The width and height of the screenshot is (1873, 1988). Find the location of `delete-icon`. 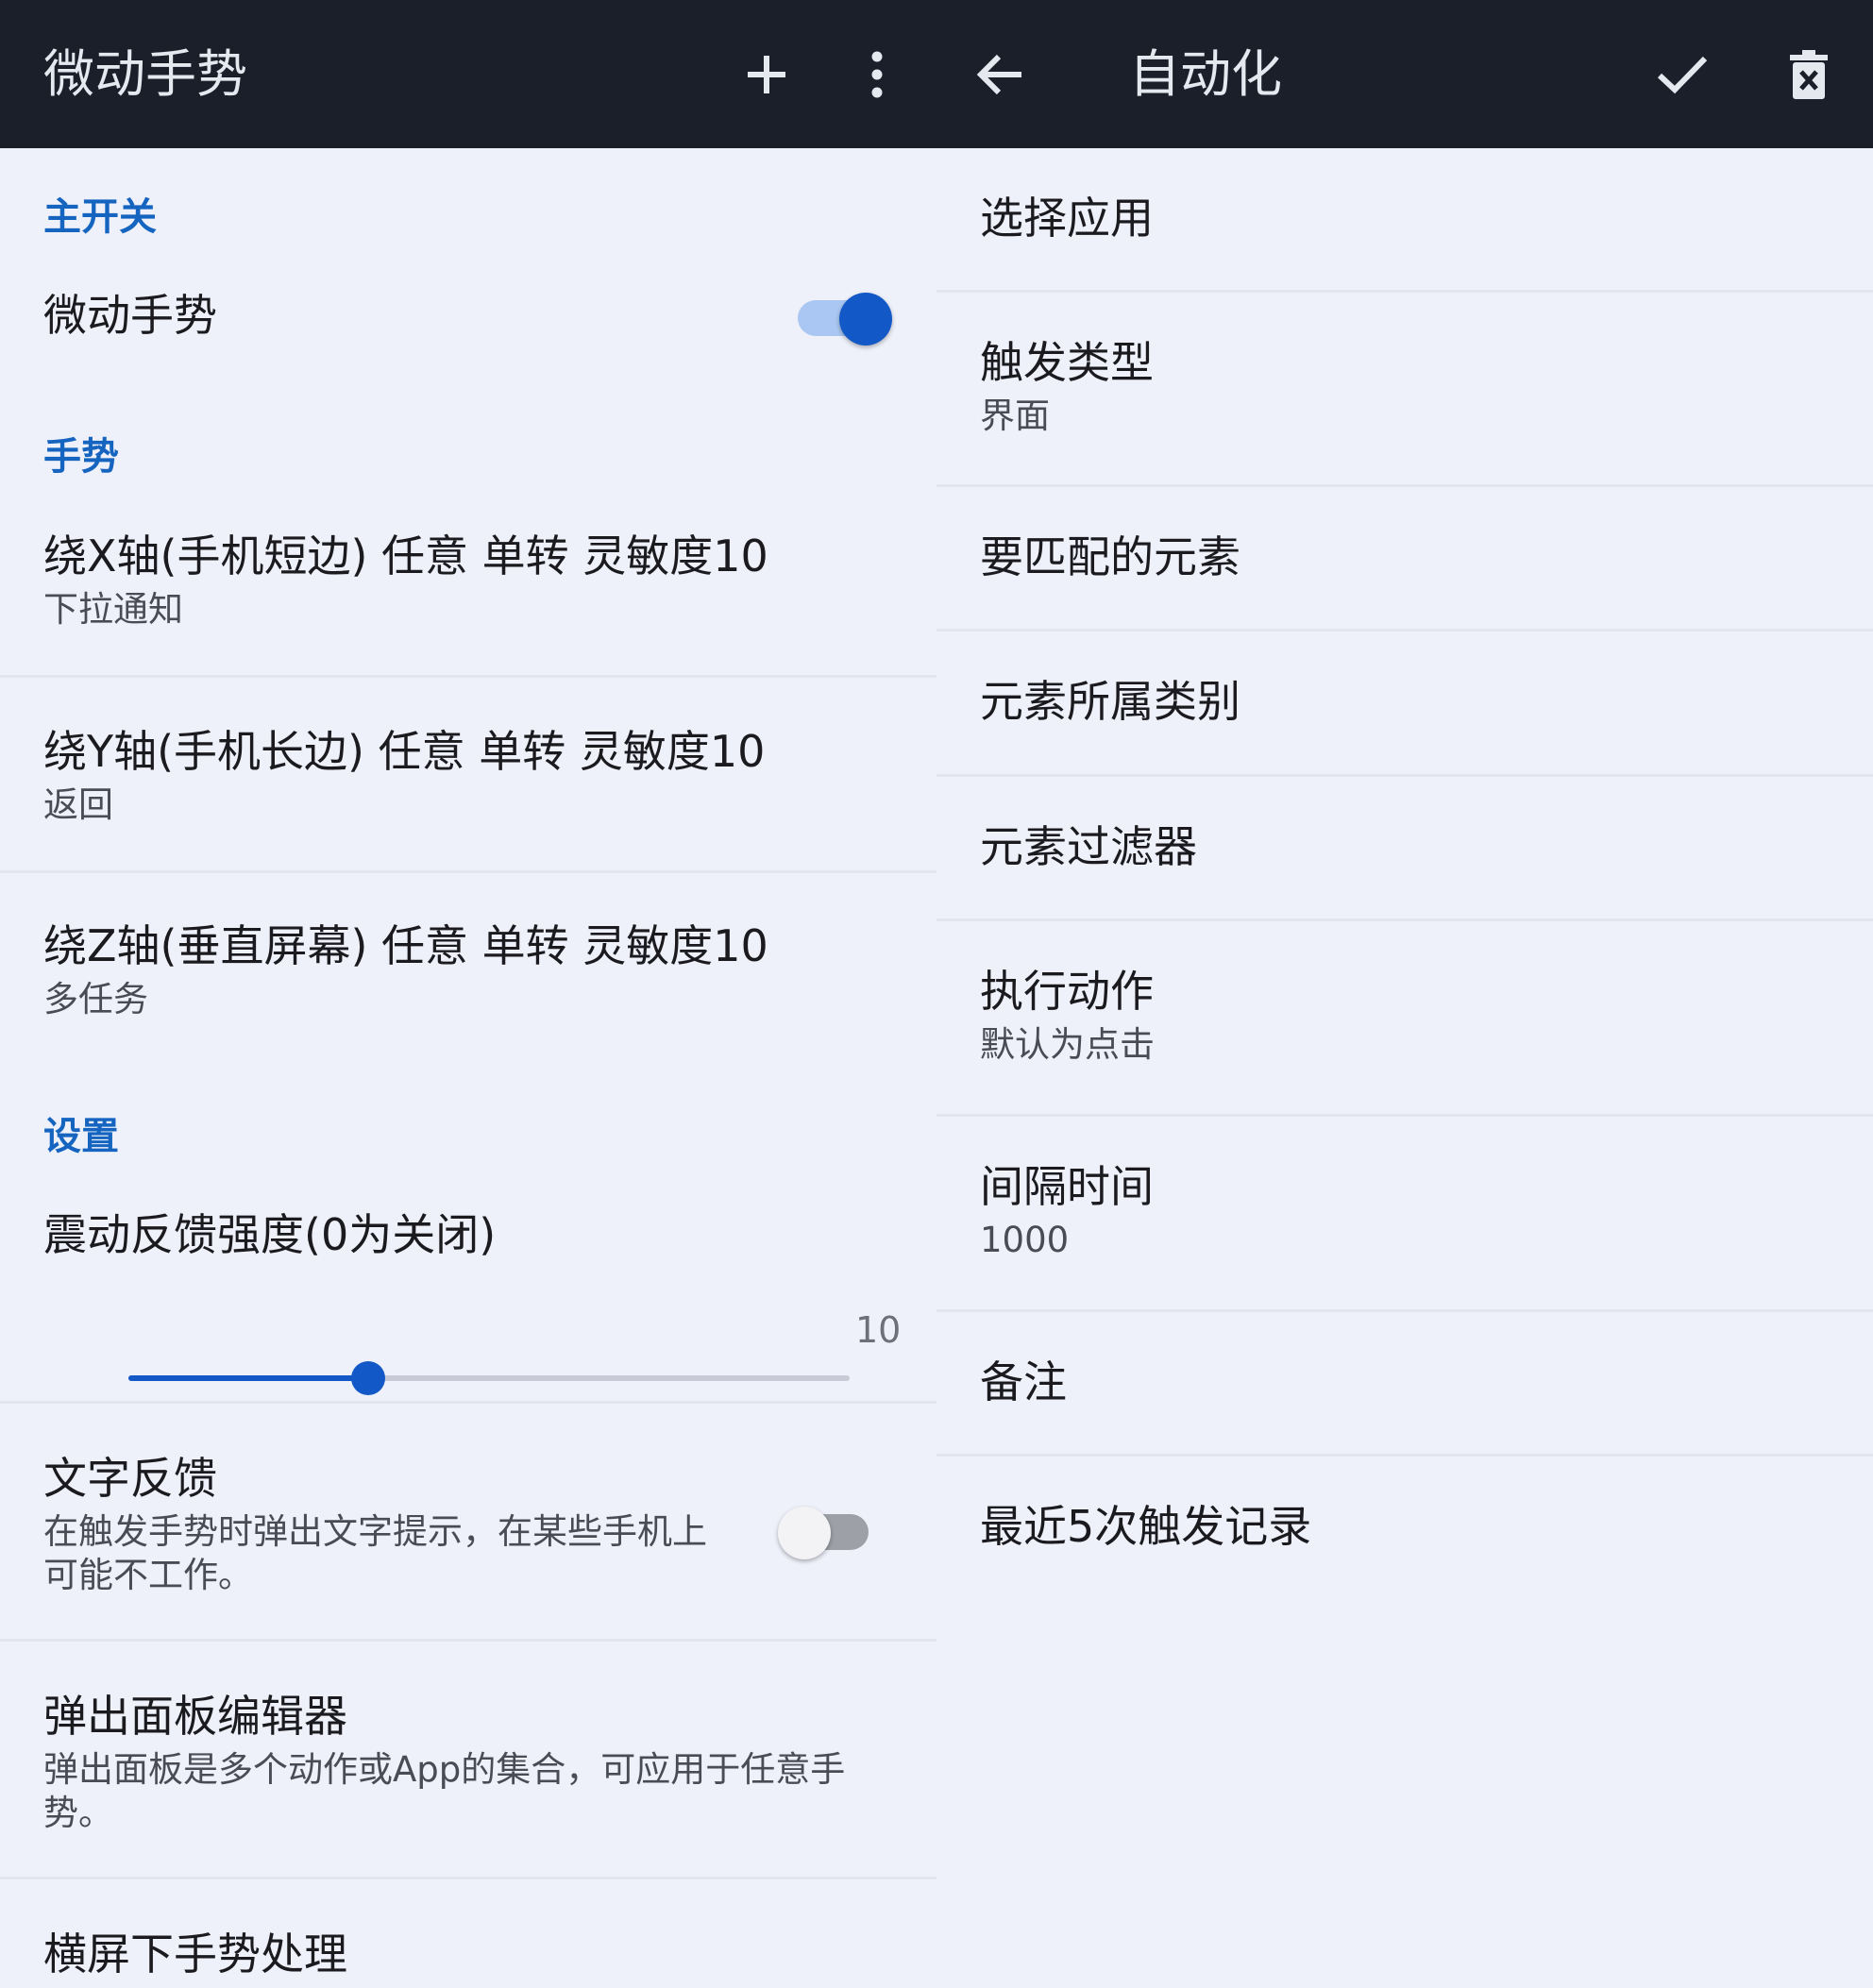

delete-icon is located at coordinates (1809, 74).